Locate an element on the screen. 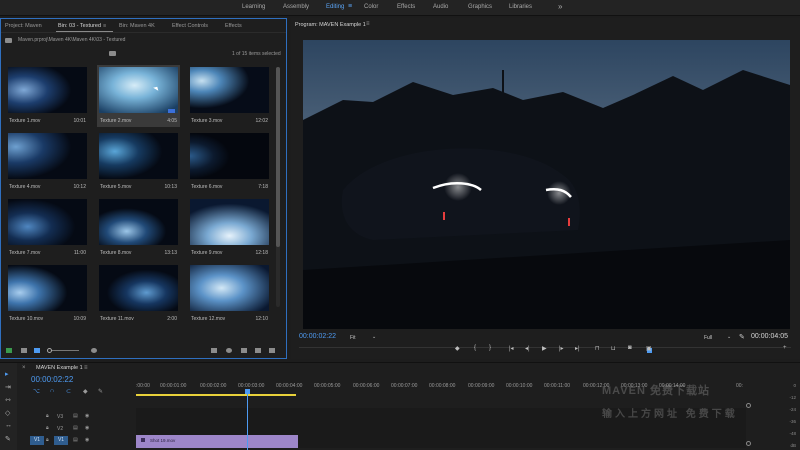 This screenshot has height=450, width=800. thumbnail-item: Texture 6.mov 7:18 is located at coordinates (229, 162).